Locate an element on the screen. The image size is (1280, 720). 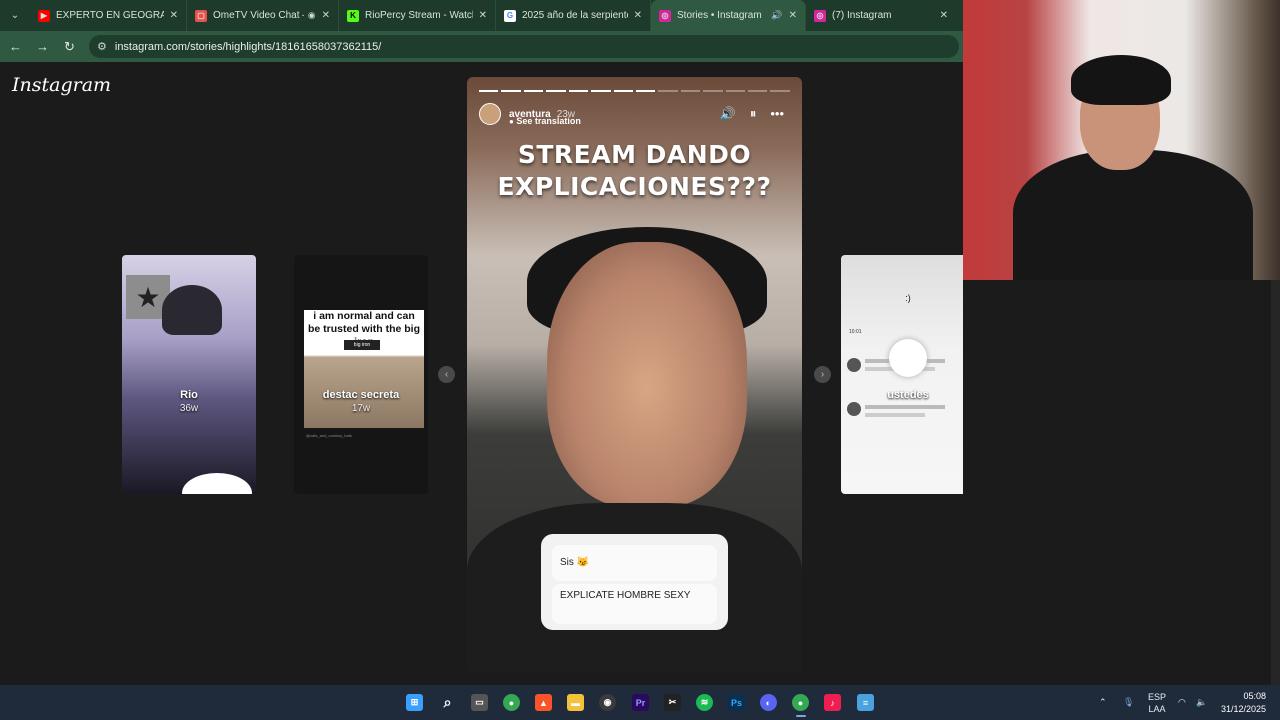
microphone-icon: 🎙 is located at coordinates (1128, 702).